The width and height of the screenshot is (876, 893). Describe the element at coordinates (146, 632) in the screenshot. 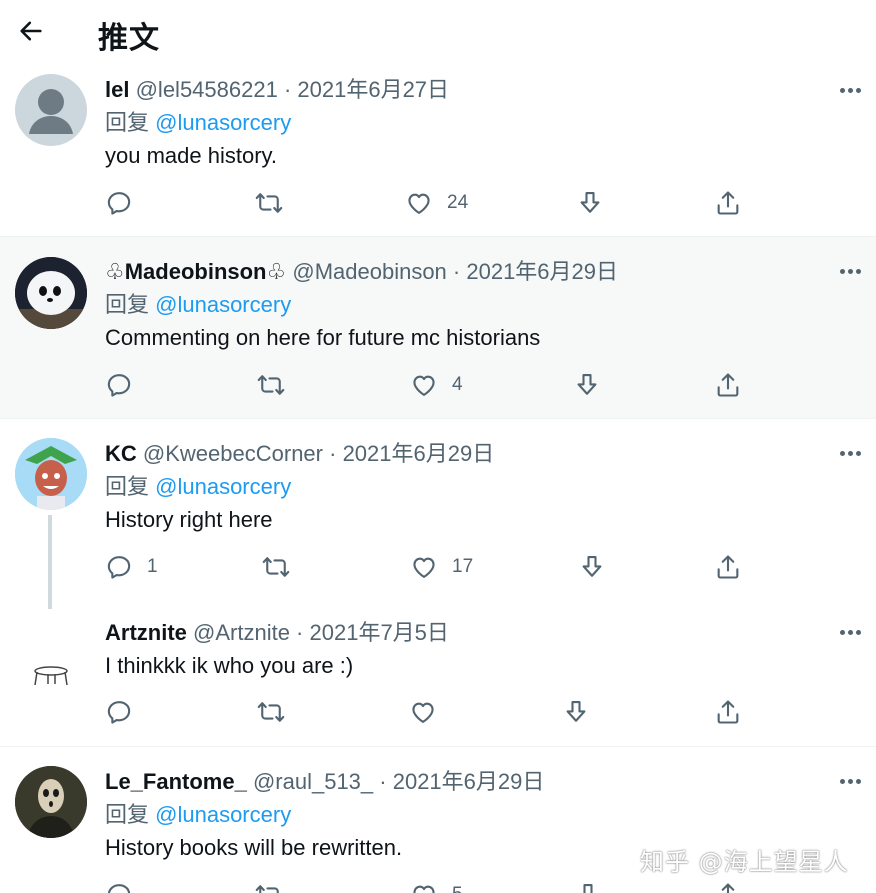

I see `display-name: Artznite` at that location.